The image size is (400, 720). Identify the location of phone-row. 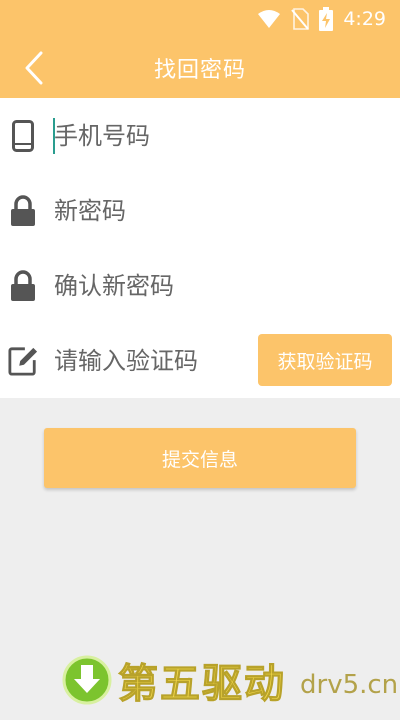
(200, 135).